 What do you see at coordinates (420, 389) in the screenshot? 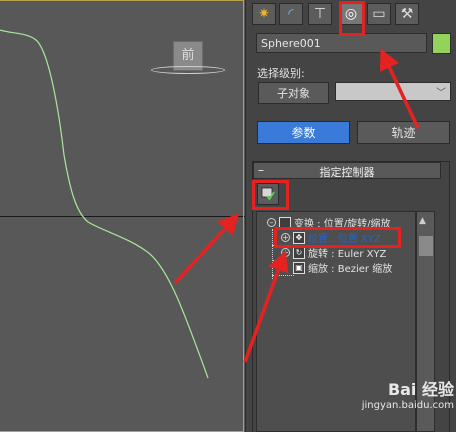
I see `watermark-logo: Bai 经验` at bounding box center [420, 389].